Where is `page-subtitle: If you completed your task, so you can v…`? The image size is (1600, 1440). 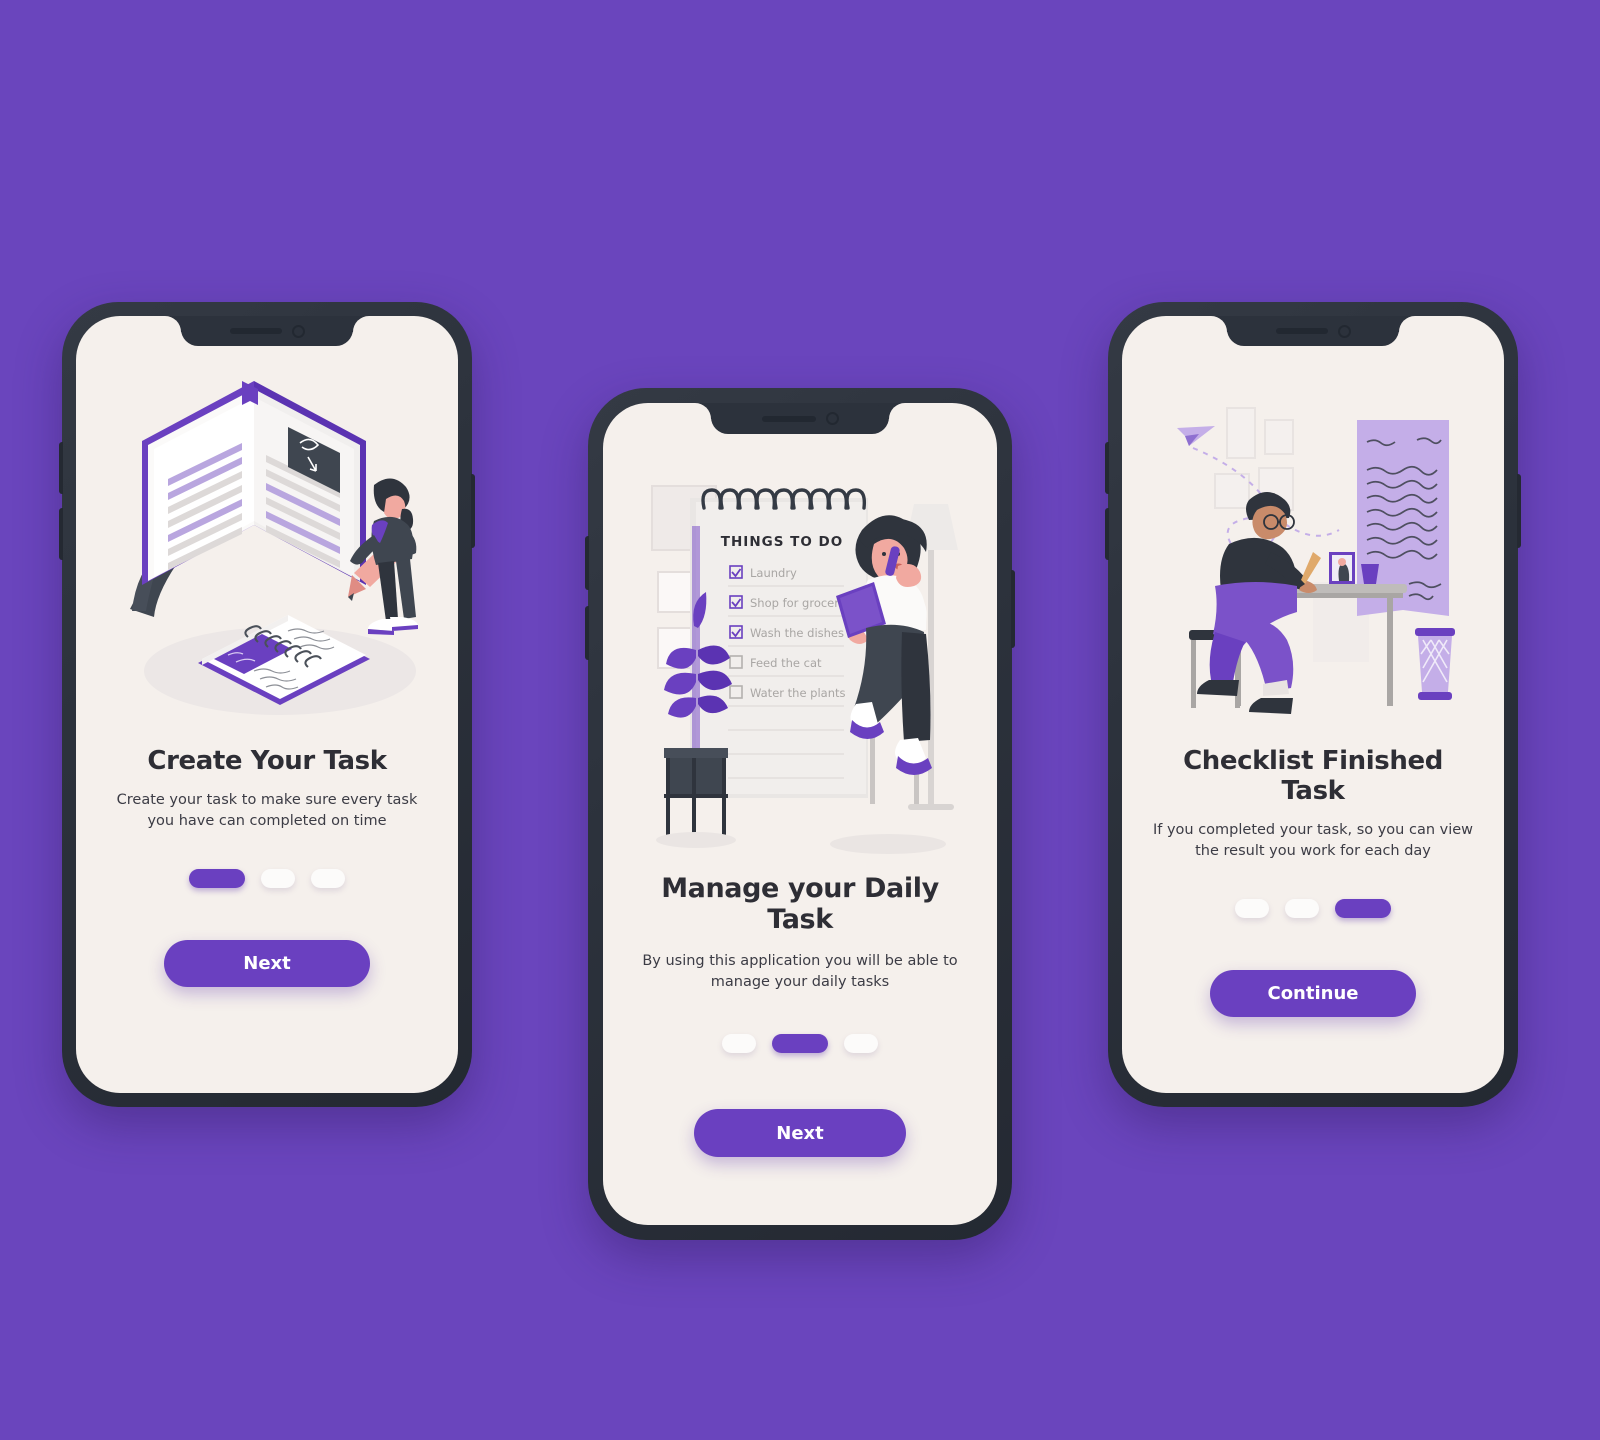
page-subtitle: If you completed your task, so you can v… is located at coordinates (1313, 840).